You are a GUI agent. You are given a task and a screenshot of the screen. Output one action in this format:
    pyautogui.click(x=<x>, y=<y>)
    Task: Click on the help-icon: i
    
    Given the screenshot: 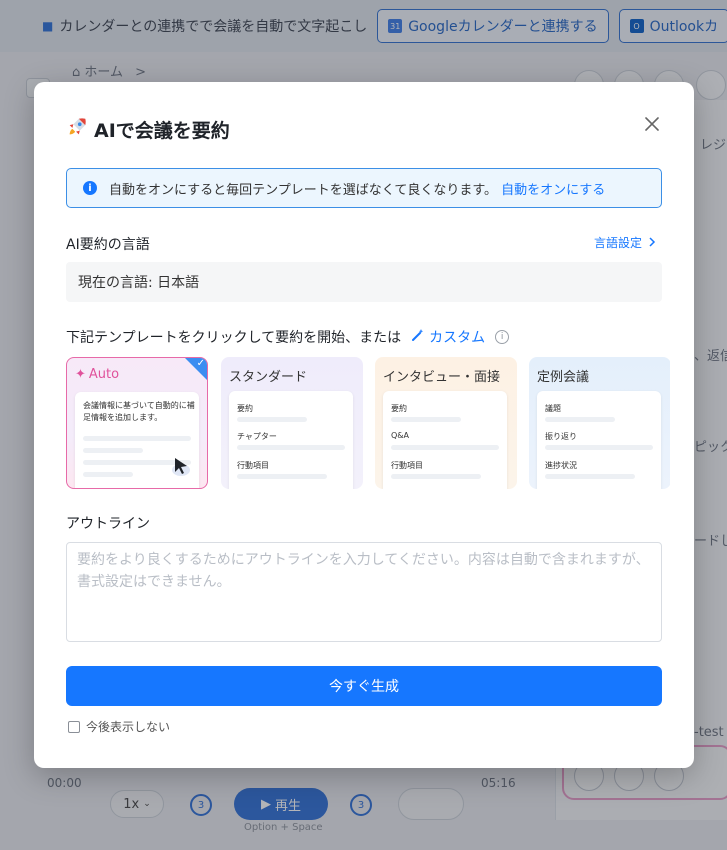 What is the action you would take?
    pyautogui.click(x=502, y=337)
    